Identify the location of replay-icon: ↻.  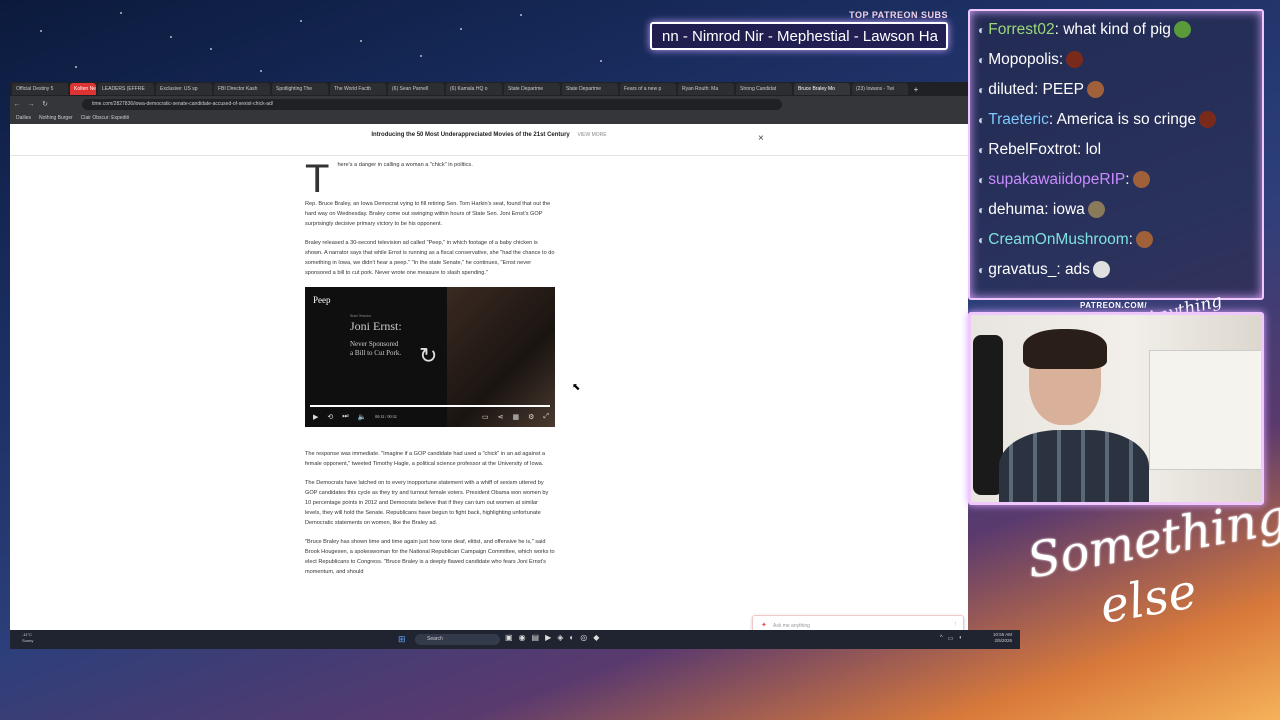
(428, 356).